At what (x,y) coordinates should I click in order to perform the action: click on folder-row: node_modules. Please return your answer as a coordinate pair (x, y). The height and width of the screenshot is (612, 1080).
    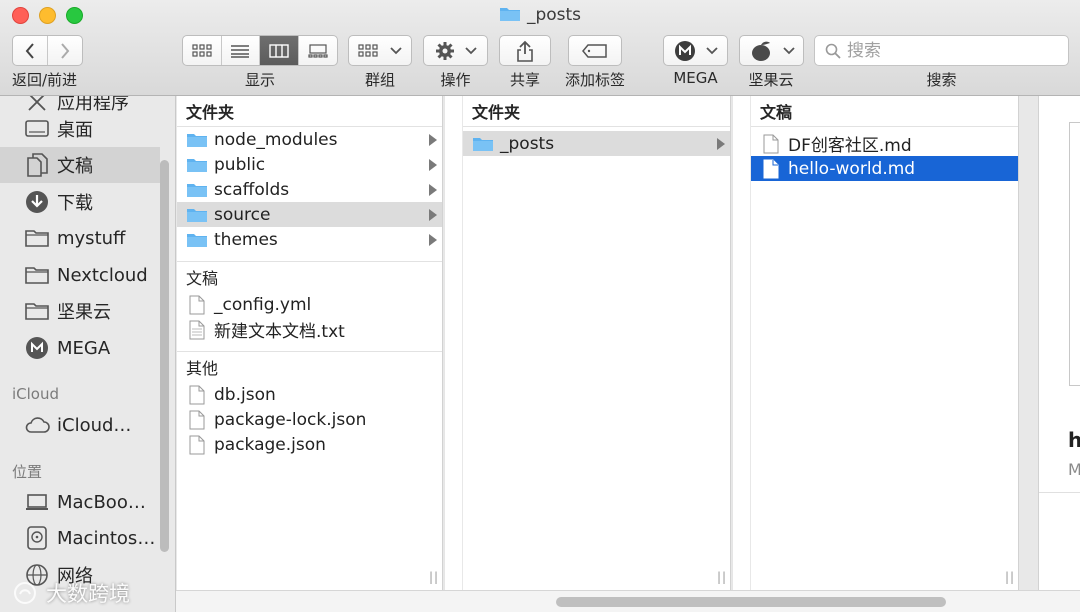
    Looking at the image, I should click on (309, 139).